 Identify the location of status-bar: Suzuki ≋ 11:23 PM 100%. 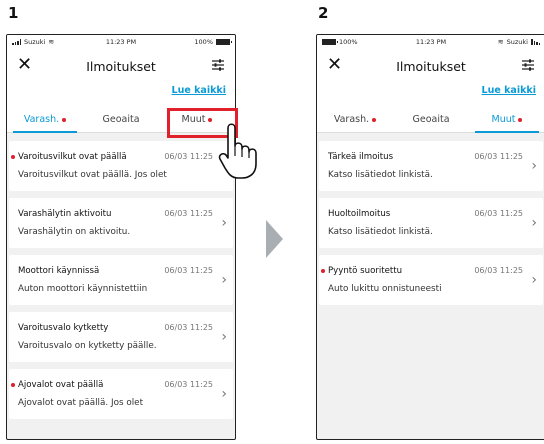
(121, 42).